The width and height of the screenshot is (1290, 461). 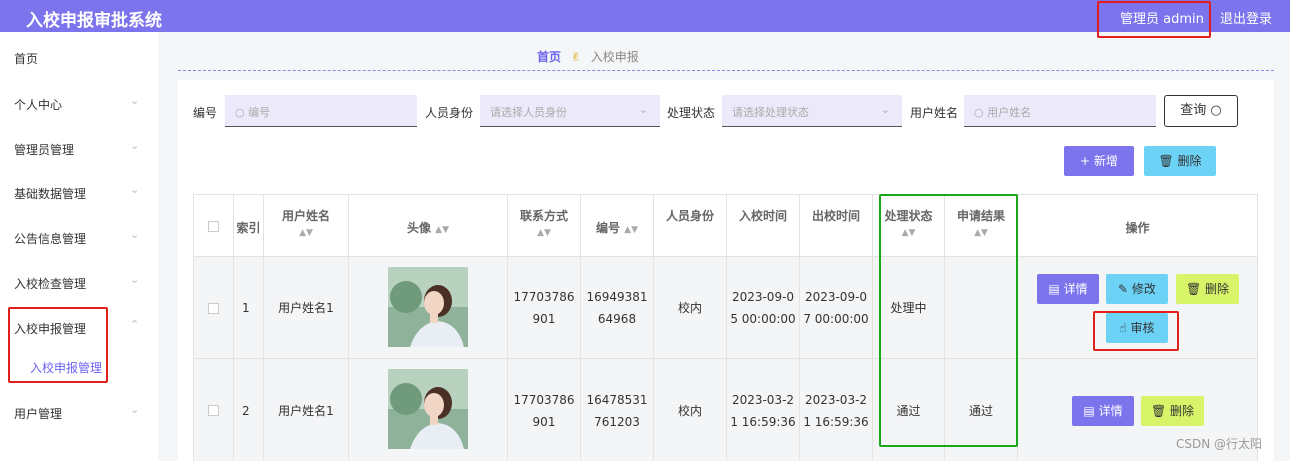 What do you see at coordinates (44, 150) in the screenshot?
I see `sidebar-item-label: 管理员管理` at bounding box center [44, 150].